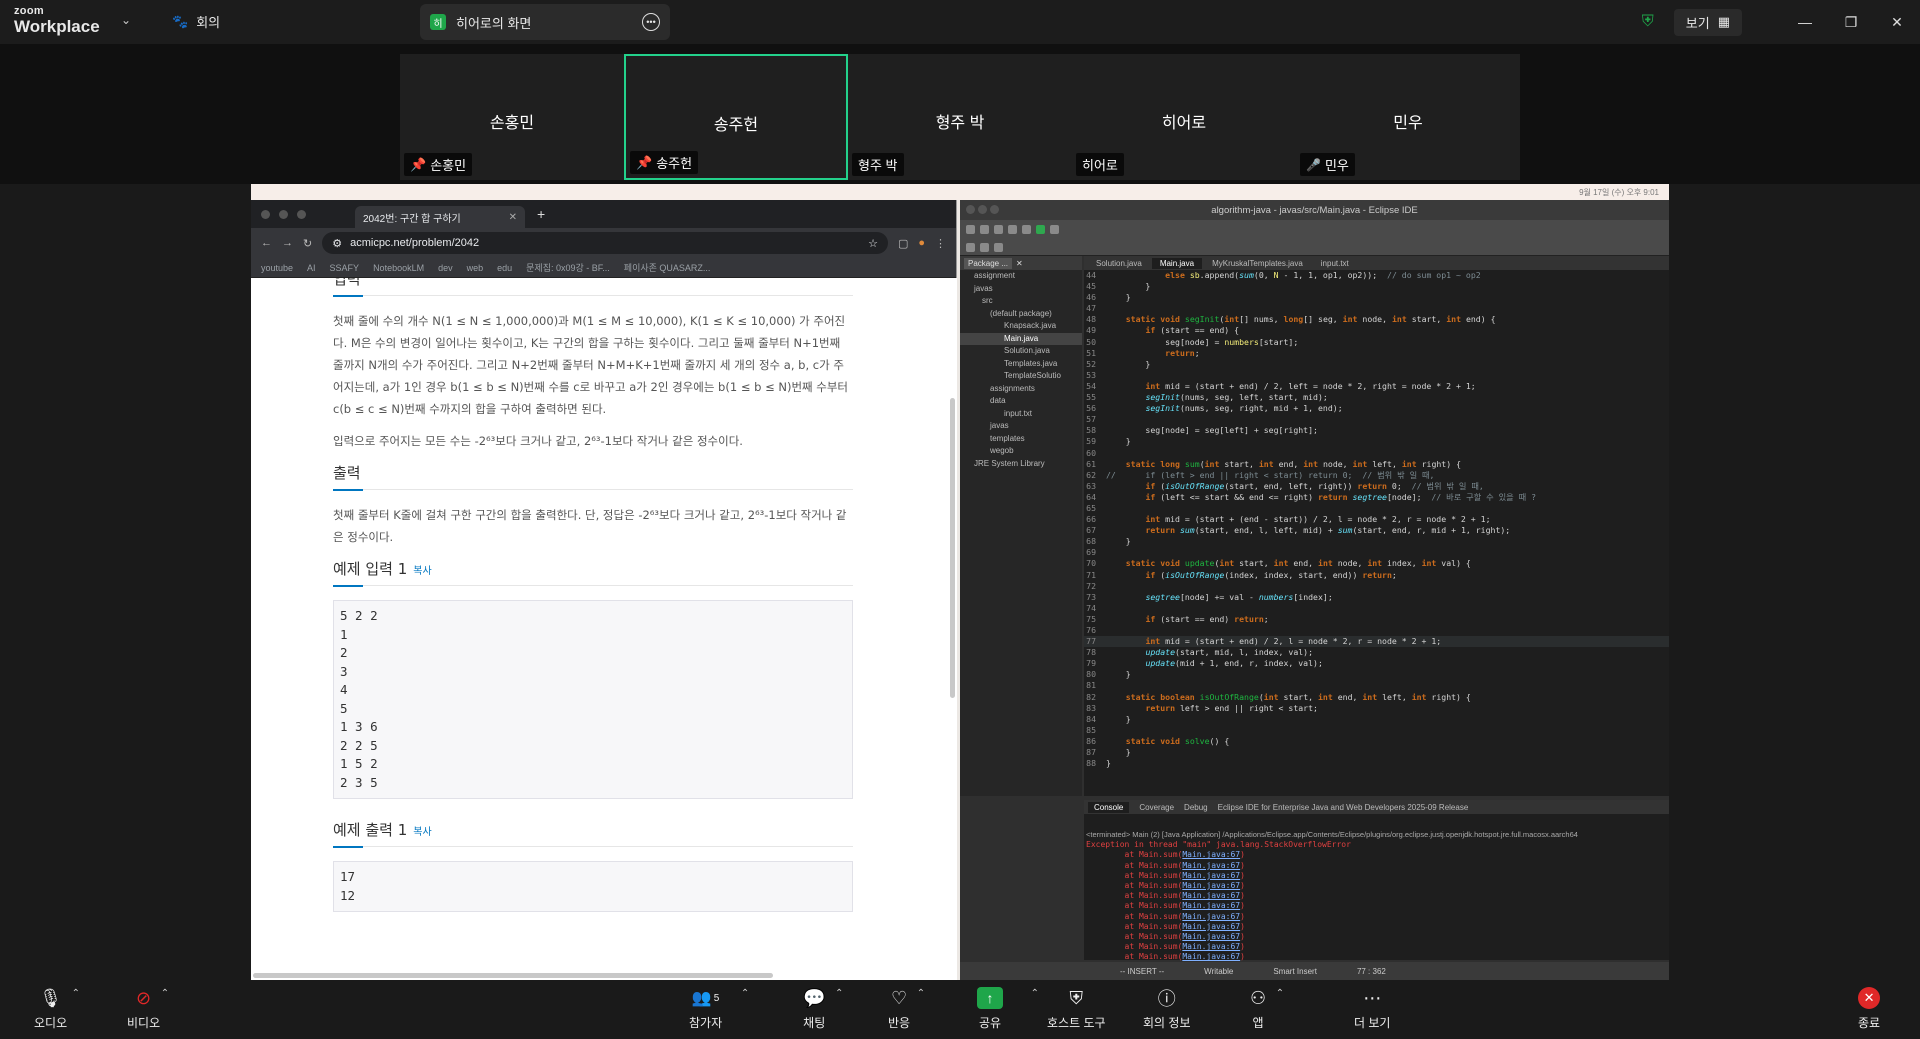  What do you see at coordinates (903, 243) in the screenshot?
I see `extensions-icon: ▢` at bounding box center [903, 243].